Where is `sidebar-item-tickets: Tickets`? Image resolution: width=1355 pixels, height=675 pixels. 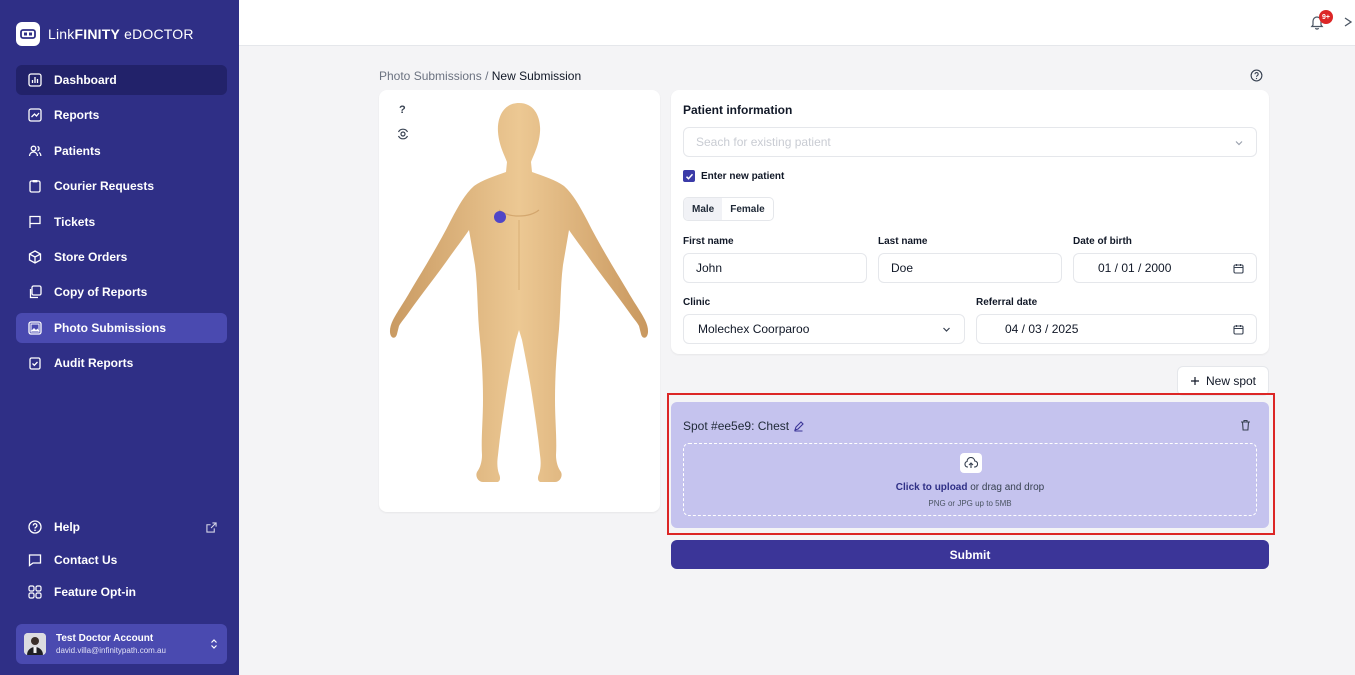 sidebar-item-tickets: Tickets is located at coordinates (121, 222).